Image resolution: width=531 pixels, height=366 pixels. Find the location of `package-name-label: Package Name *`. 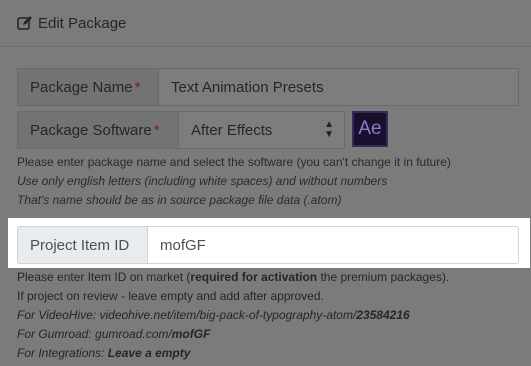

package-name-label: Package Name * is located at coordinates (88, 87).